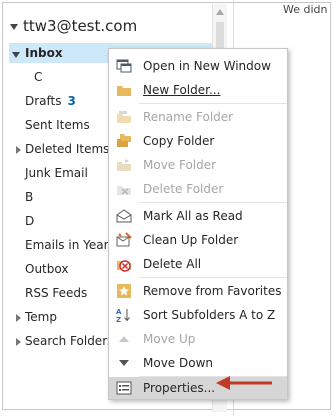 Image resolution: width=336 pixels, height=416 pixels. I want to click on folder-label: Drafts, so click(43, 101).